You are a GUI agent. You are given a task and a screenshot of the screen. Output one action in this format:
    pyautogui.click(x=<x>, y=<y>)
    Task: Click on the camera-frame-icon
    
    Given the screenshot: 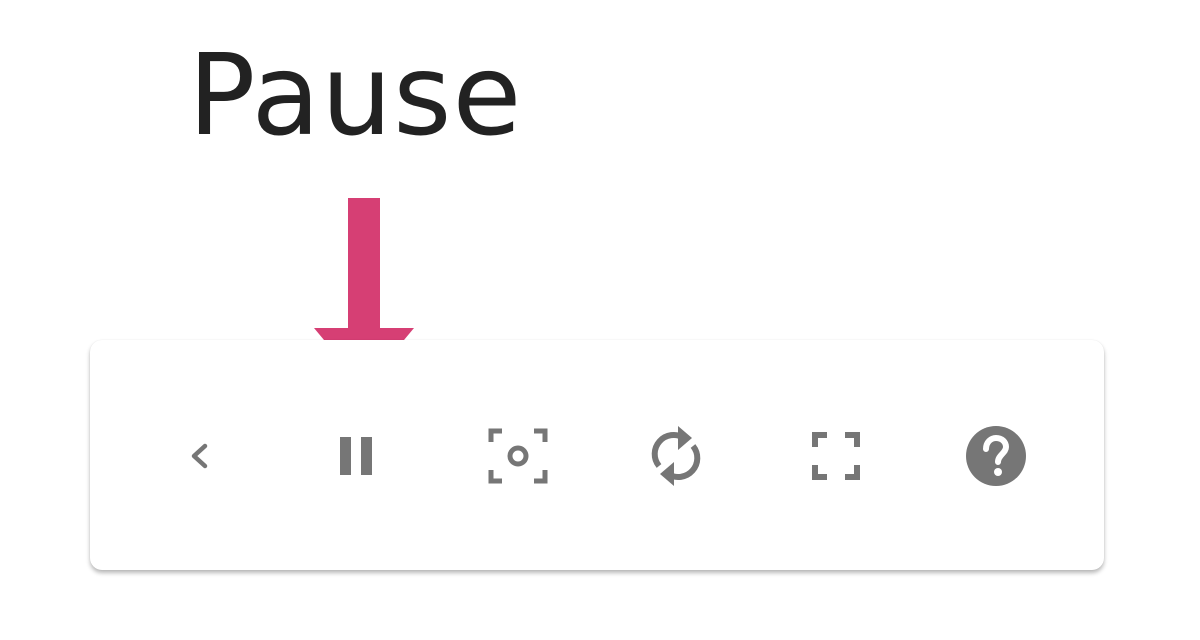 What is the action you would take?
    pyautogui.click(x=518, y=456)
    